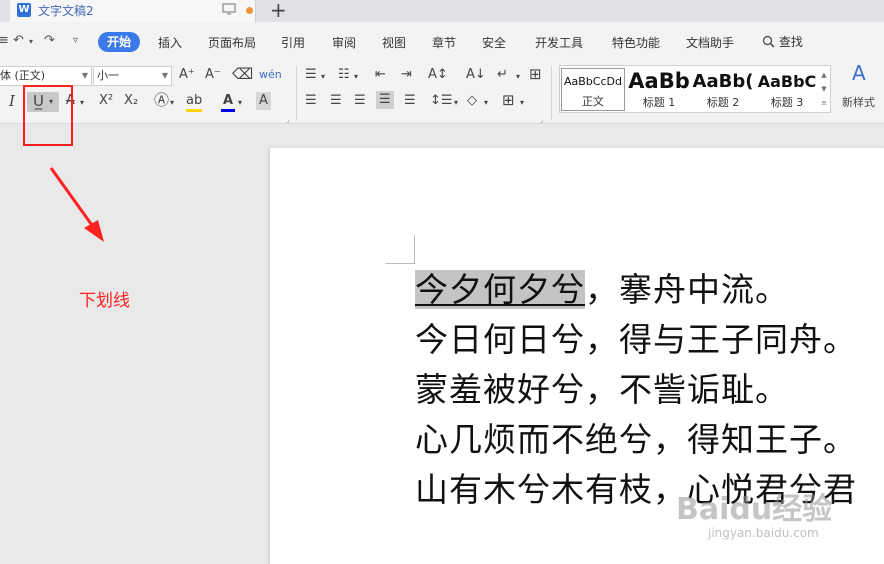 This screenshot has width=884, height=564. I want to click on wps-writer-logo-icon: W, so click(24, 10).